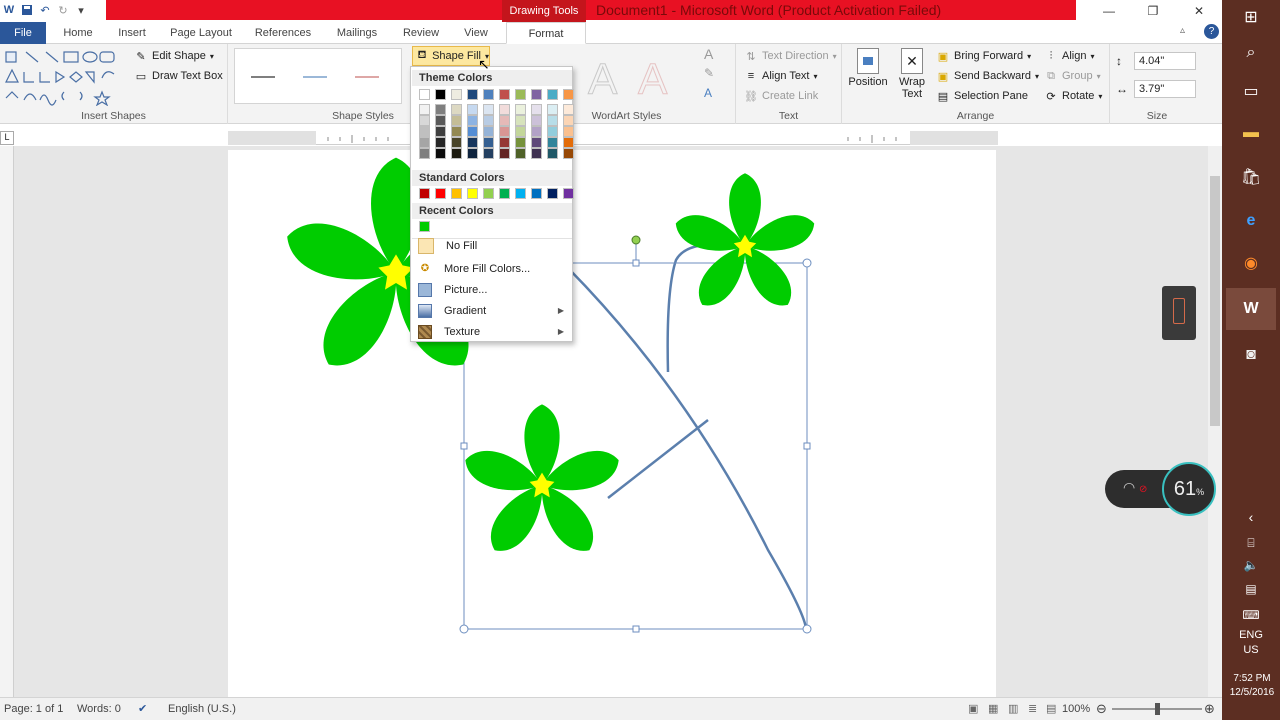 The width and height of the screenshot is (1280, 720). What do you see at coordinates (982, 96) in the screenshot?
I see `selection-pane-button: ▤ Selection Pane` at bounding box center [982, 96].